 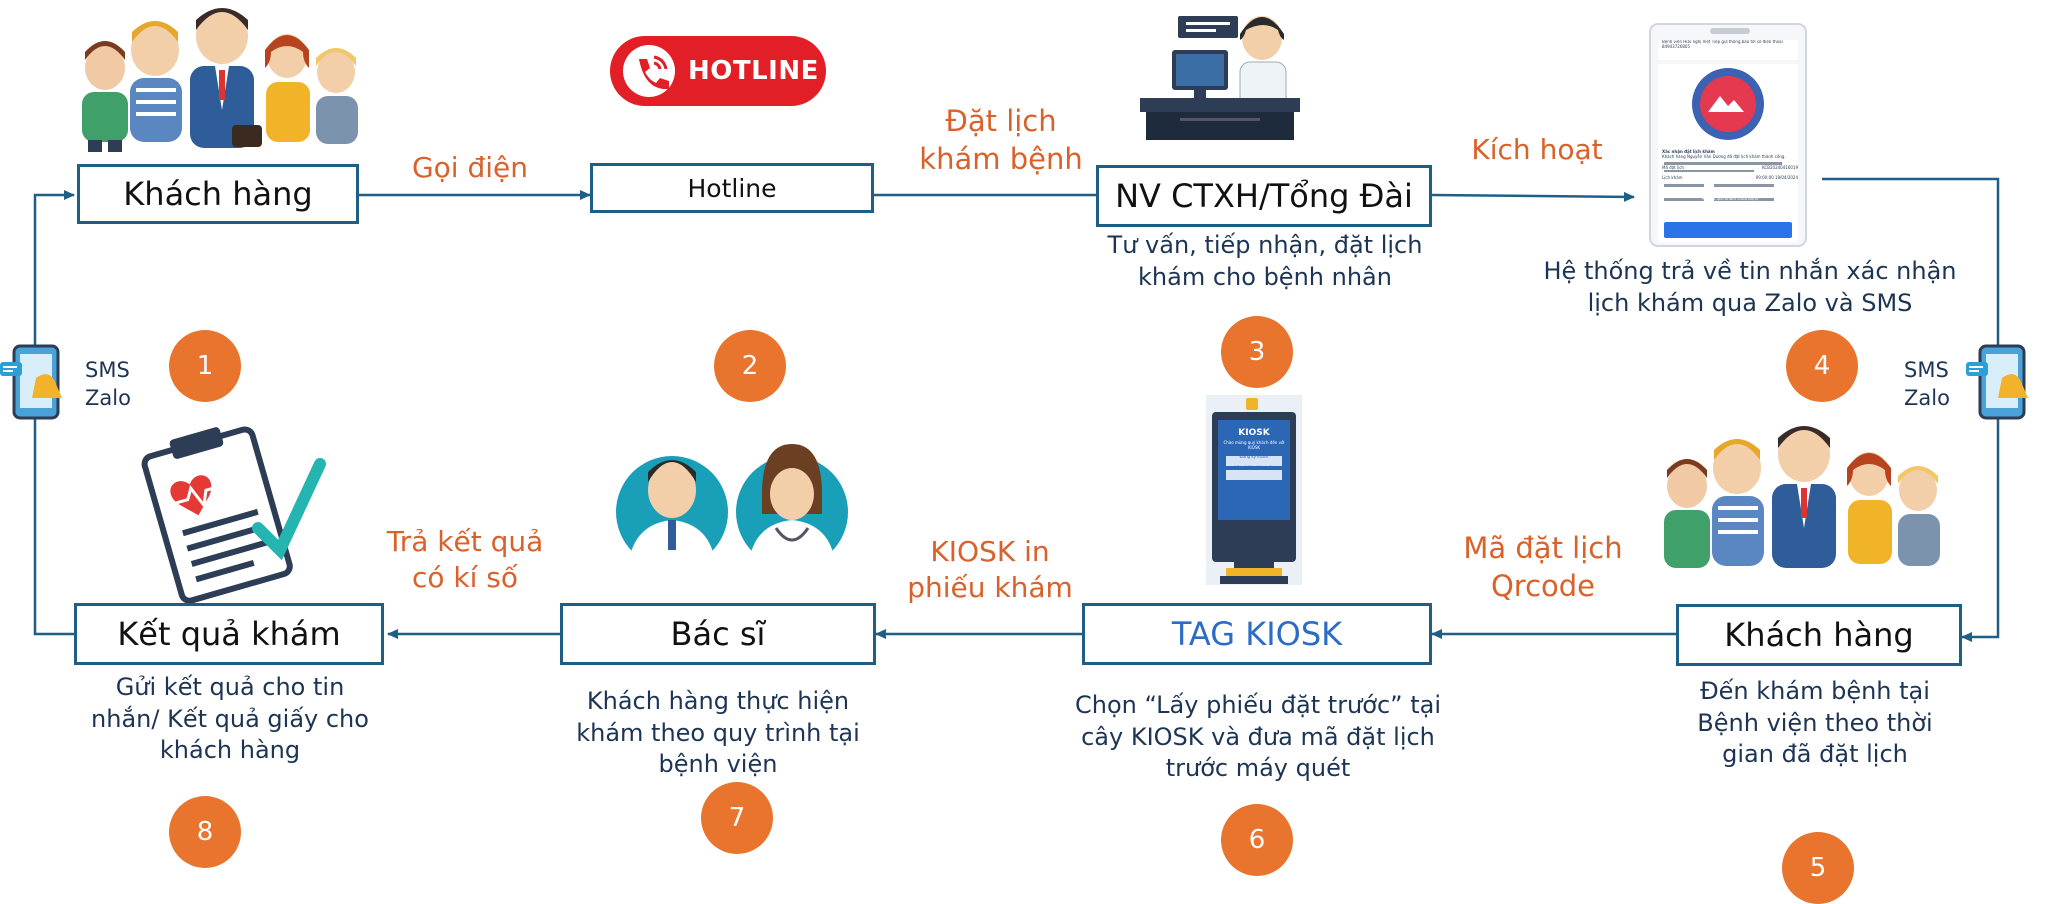 What do you see at coordinates (1780, 167) in the screenshot?
I see `phone-message-code-value: KCB20240416019` at bounding box center [1780, 167].